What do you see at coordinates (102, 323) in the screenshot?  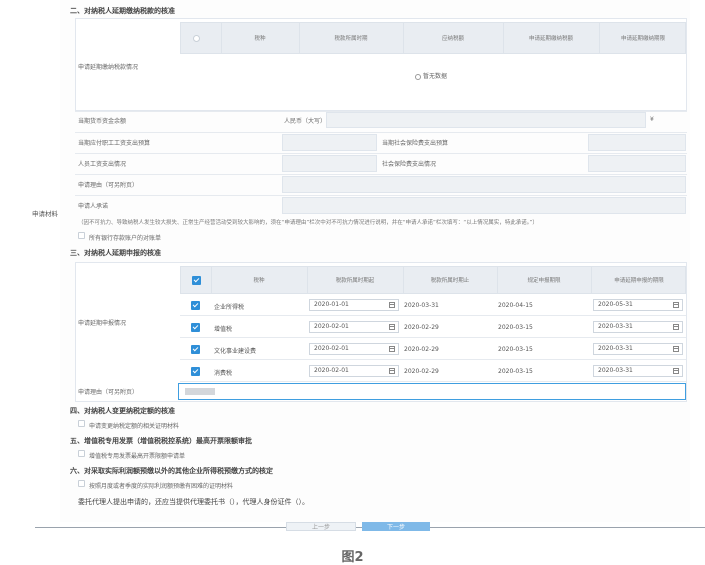 I see `defer-declaration-row-label: 申请延期申报情况` at bounding box center [102, 323].